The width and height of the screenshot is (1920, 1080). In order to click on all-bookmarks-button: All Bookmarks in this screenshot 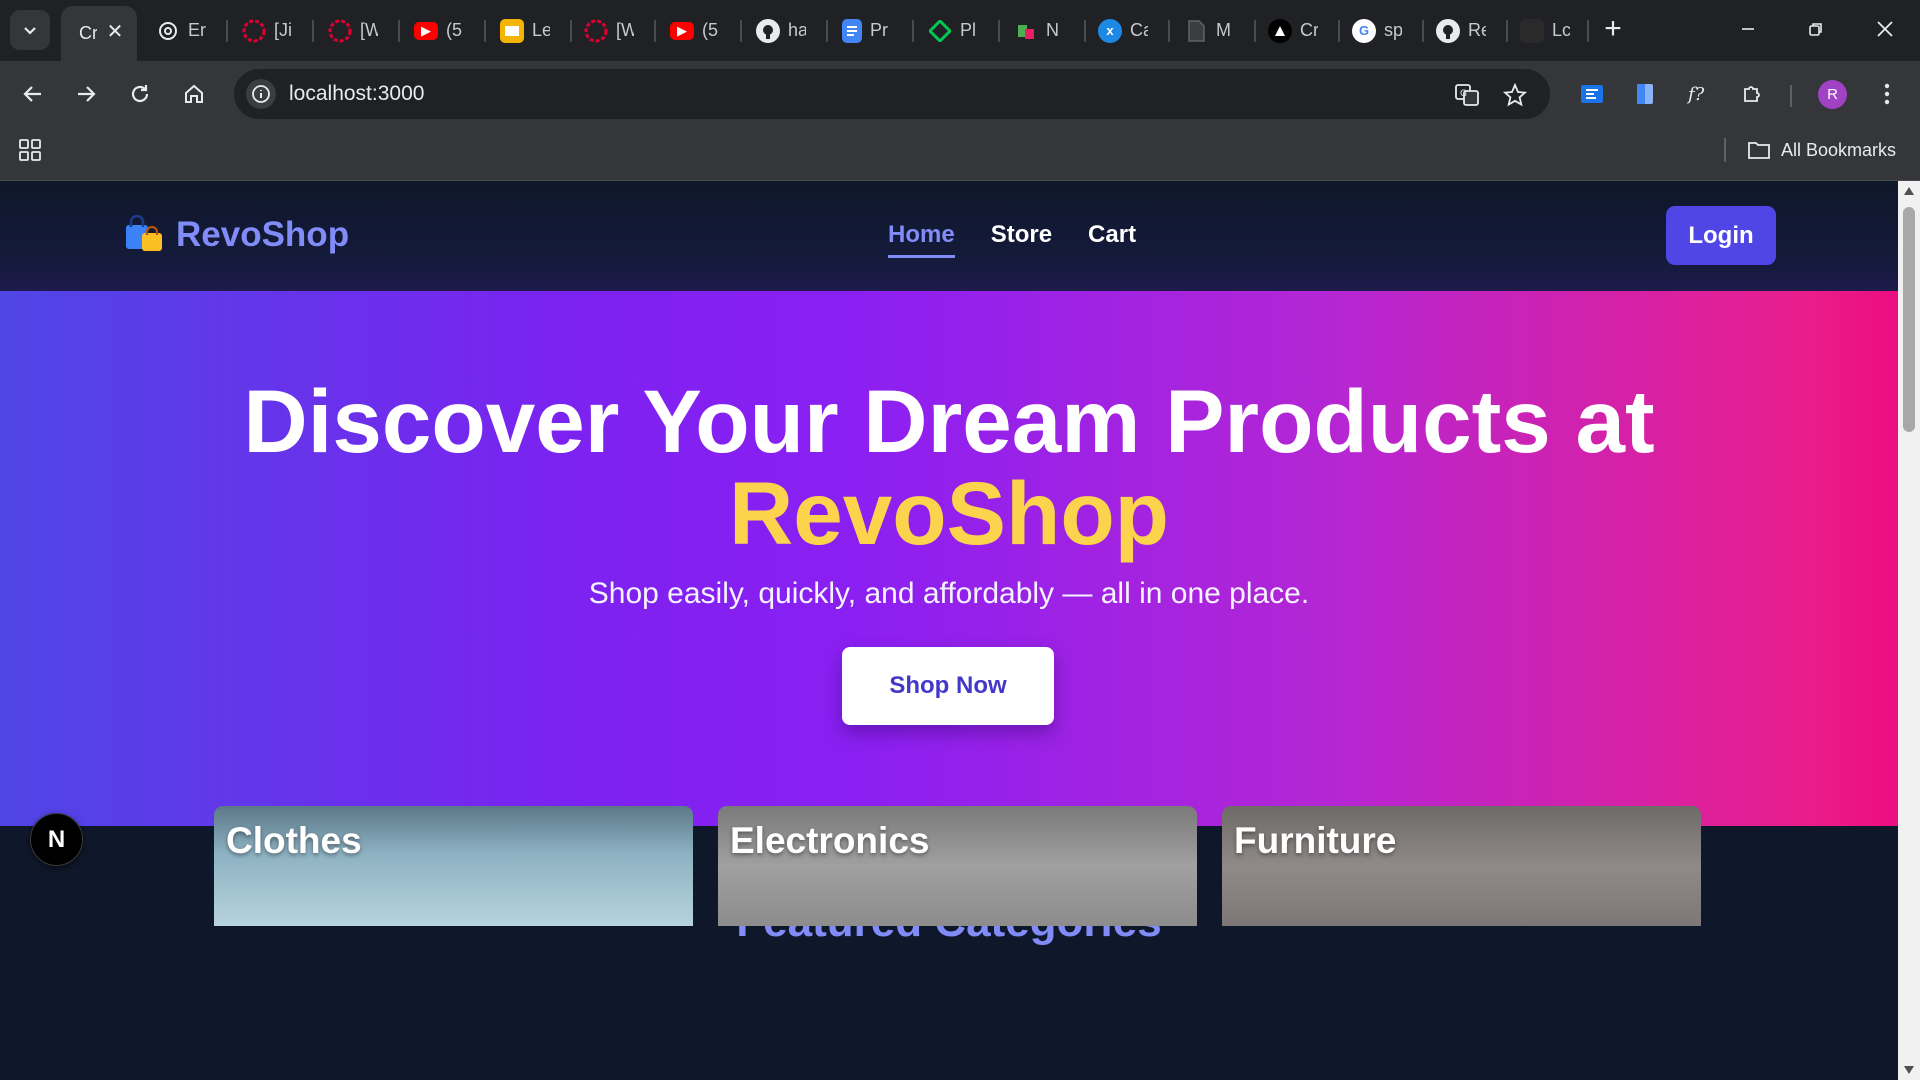, I will do `click(1821, 150)`.